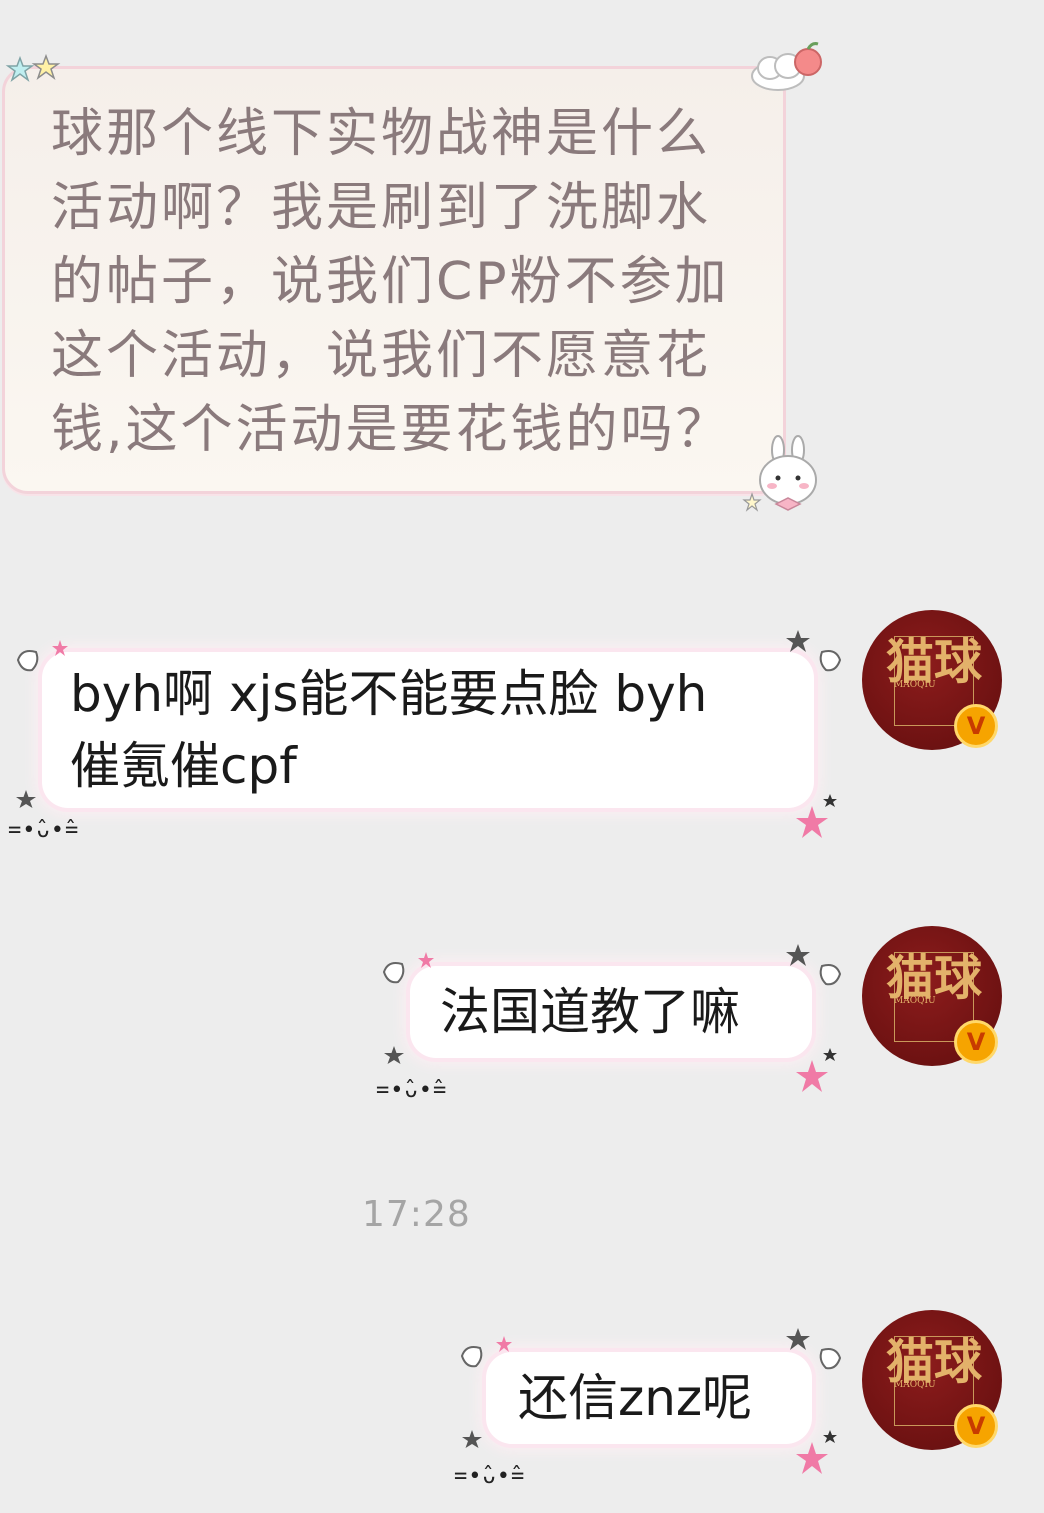  I want to click on outgoing-message-text: 还信znz呢, so click(635, 1398).